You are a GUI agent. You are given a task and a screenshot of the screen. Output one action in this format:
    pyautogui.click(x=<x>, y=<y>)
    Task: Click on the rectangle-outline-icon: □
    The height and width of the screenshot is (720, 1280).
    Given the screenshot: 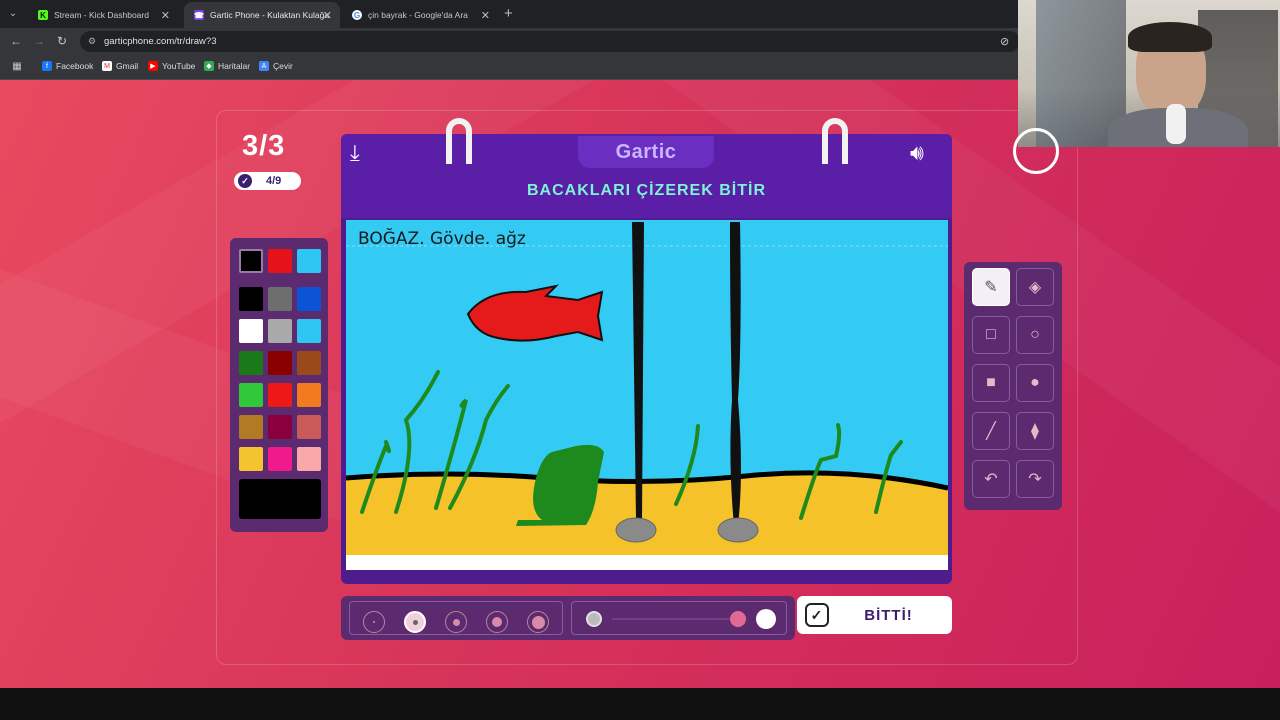 What is the action you would take?
    pyautogui.click(x=991, y=335)
    